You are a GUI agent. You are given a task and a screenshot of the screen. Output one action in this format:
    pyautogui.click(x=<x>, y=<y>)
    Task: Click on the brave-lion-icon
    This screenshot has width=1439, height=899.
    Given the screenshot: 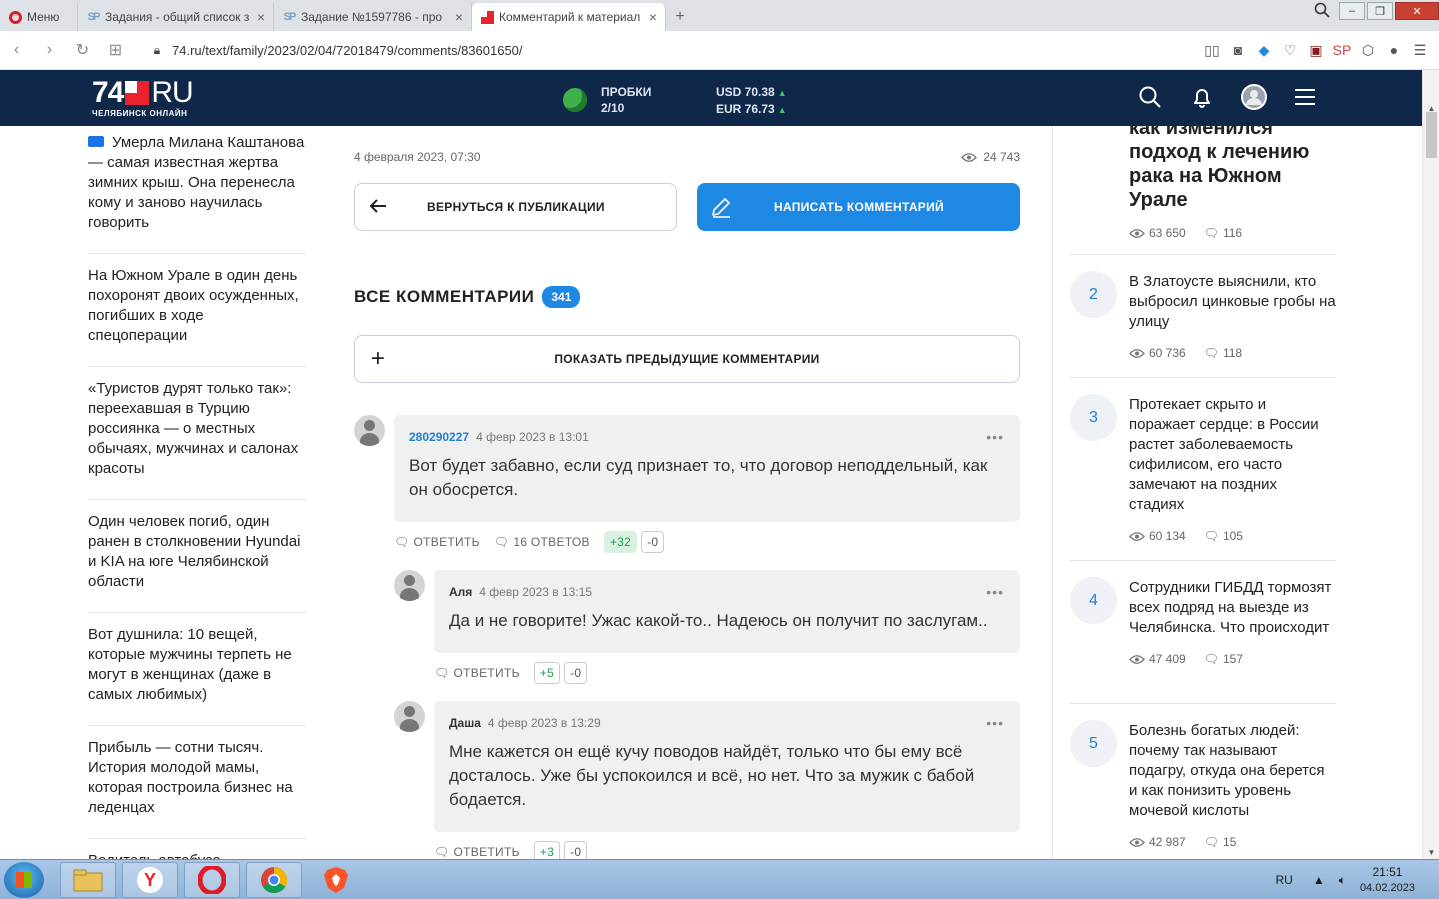 What is the action you would take?
    pyautogui.click(x=336, y=880)
    